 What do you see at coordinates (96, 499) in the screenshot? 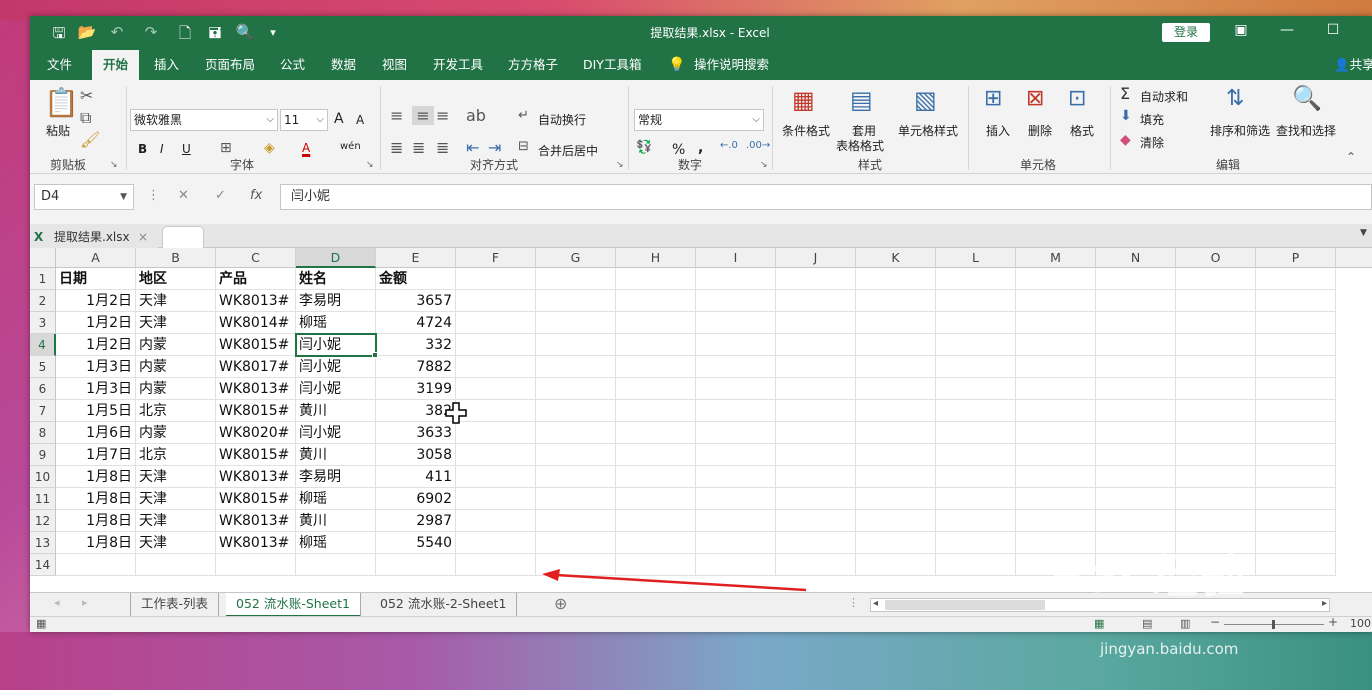
I see `cell-A11: 1月8日` at bounding box center [96, 499].